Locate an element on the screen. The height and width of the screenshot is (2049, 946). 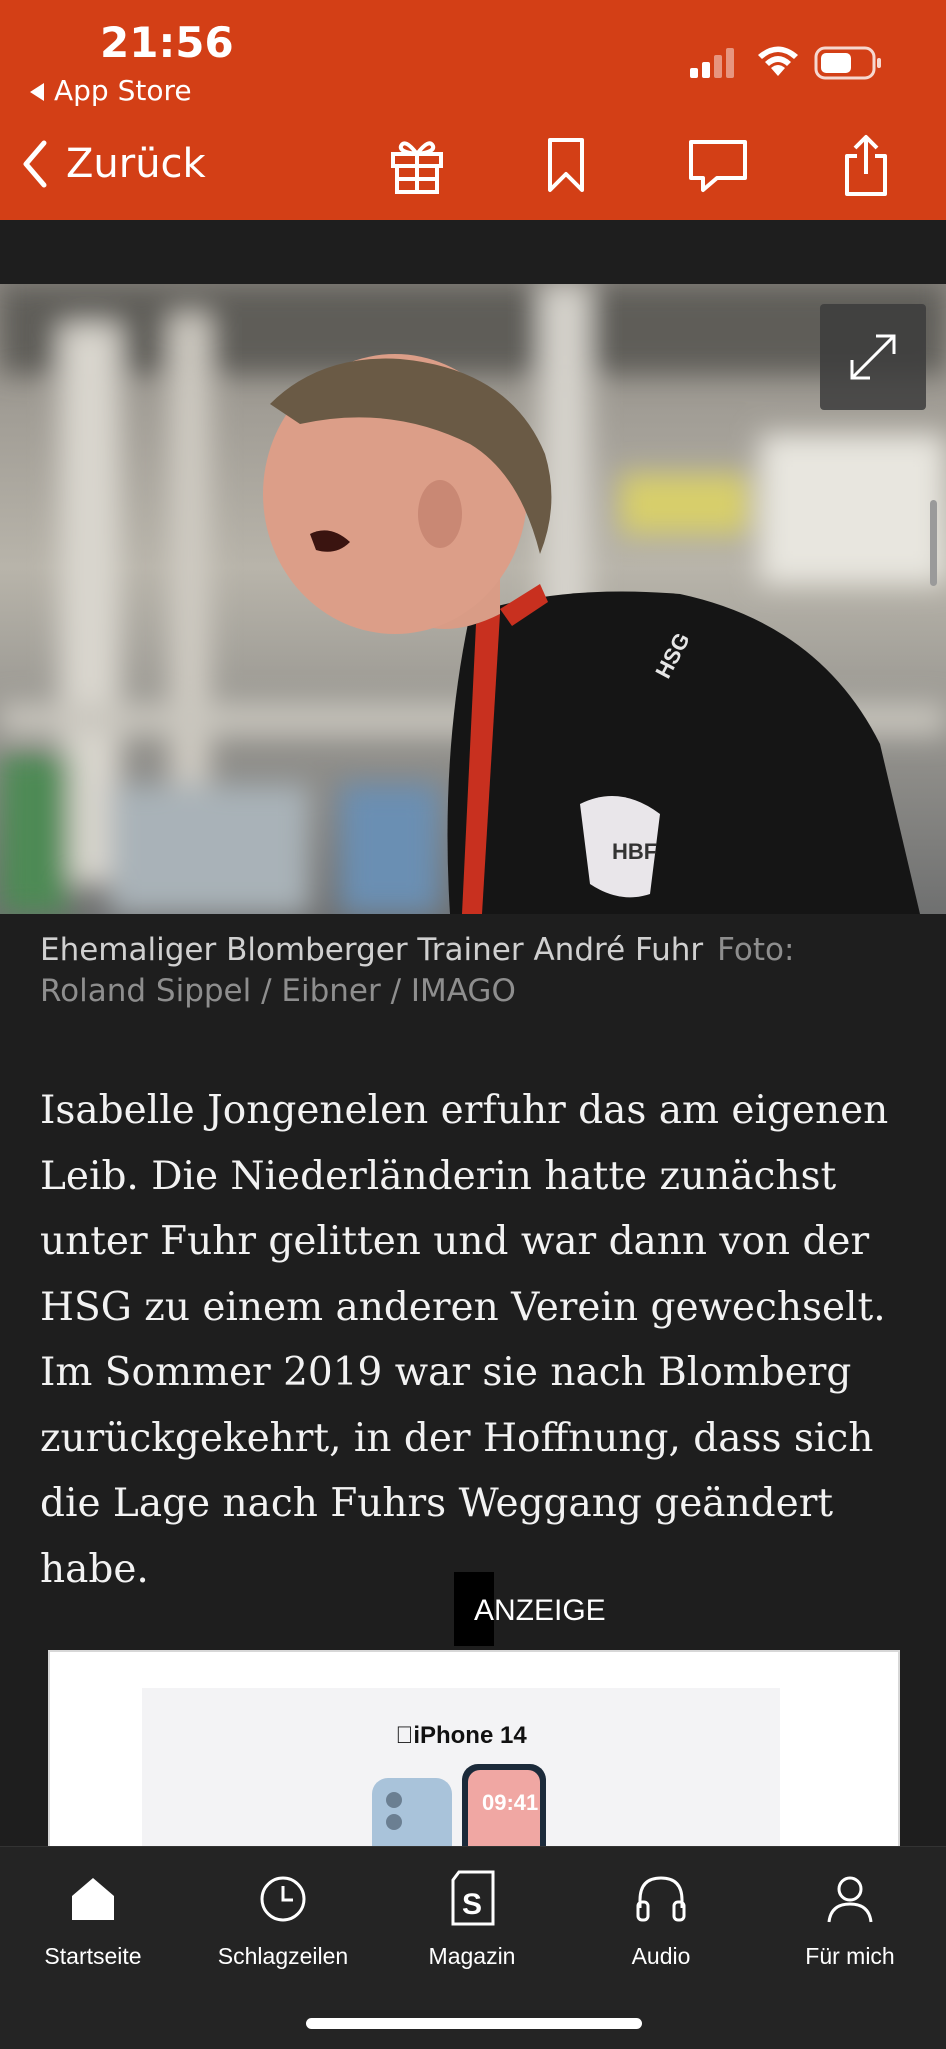
share-icon is located at coordinates (866, 165).